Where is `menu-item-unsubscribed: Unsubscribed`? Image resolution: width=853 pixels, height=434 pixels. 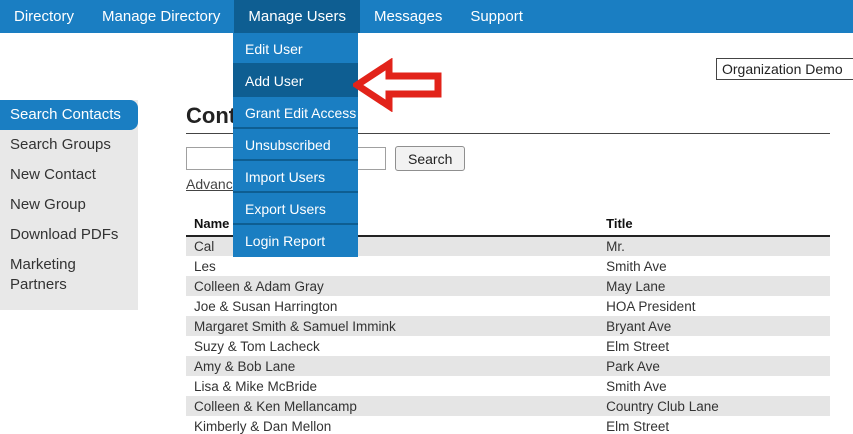 menu-item-unsubscribed: Unsubscribed is located at coordinates (295, 145).